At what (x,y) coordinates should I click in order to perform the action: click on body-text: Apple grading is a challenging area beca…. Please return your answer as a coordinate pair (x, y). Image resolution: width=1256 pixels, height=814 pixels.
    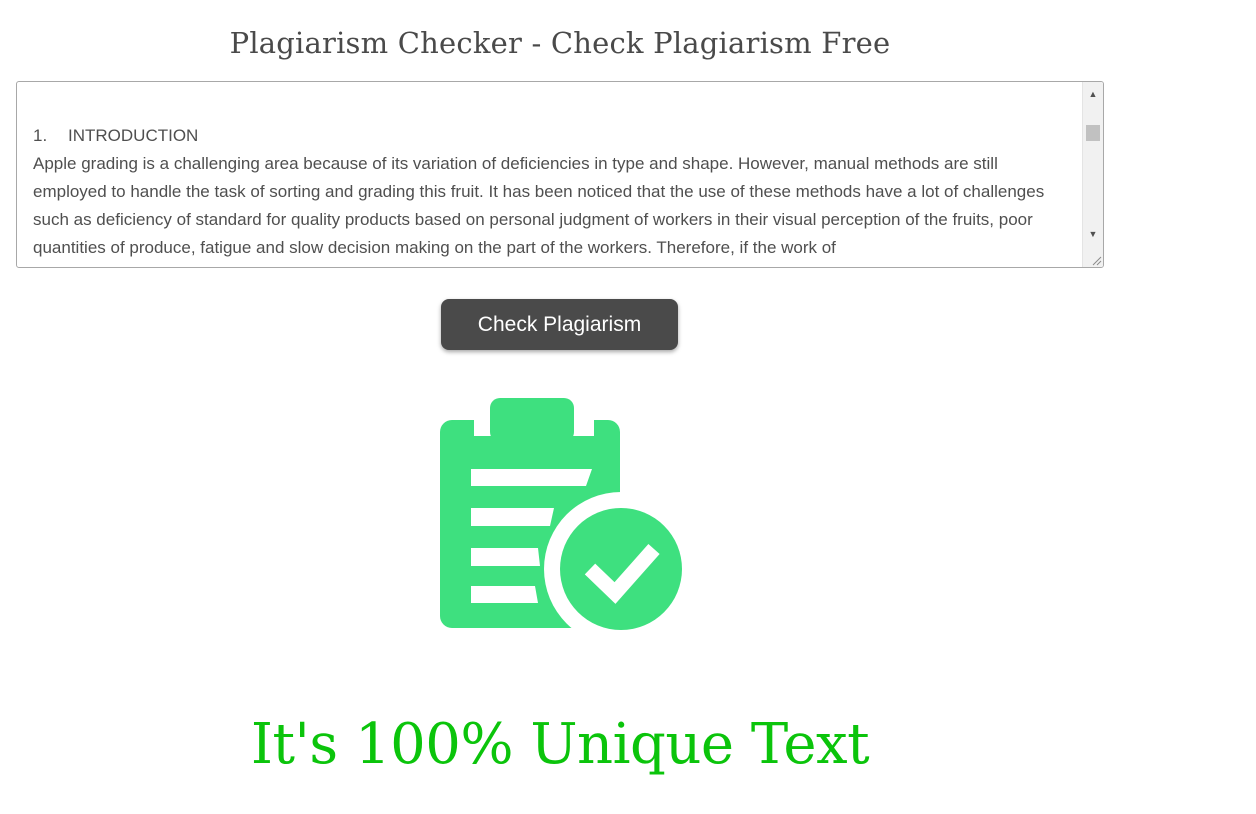
    Looking at the image, I should click on (539, 205).